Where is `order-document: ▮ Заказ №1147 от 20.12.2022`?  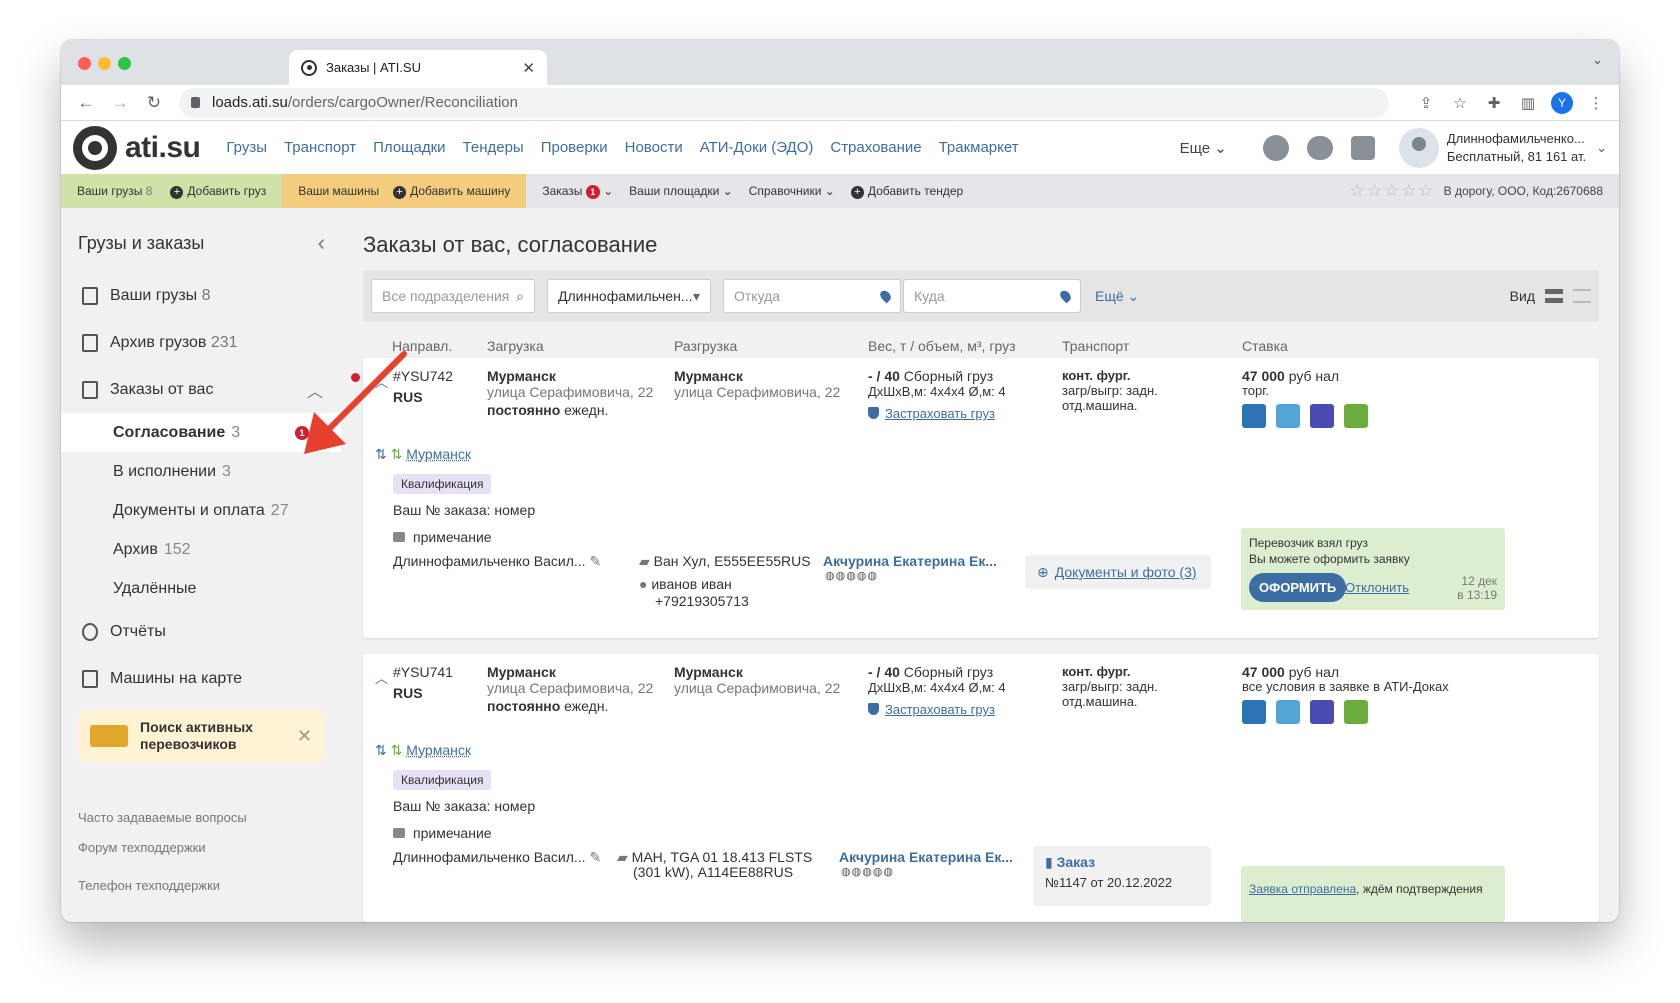
order-document: ▮ Заказ №1147 от 20.12.2022 is located at coordinates (1122, 876).